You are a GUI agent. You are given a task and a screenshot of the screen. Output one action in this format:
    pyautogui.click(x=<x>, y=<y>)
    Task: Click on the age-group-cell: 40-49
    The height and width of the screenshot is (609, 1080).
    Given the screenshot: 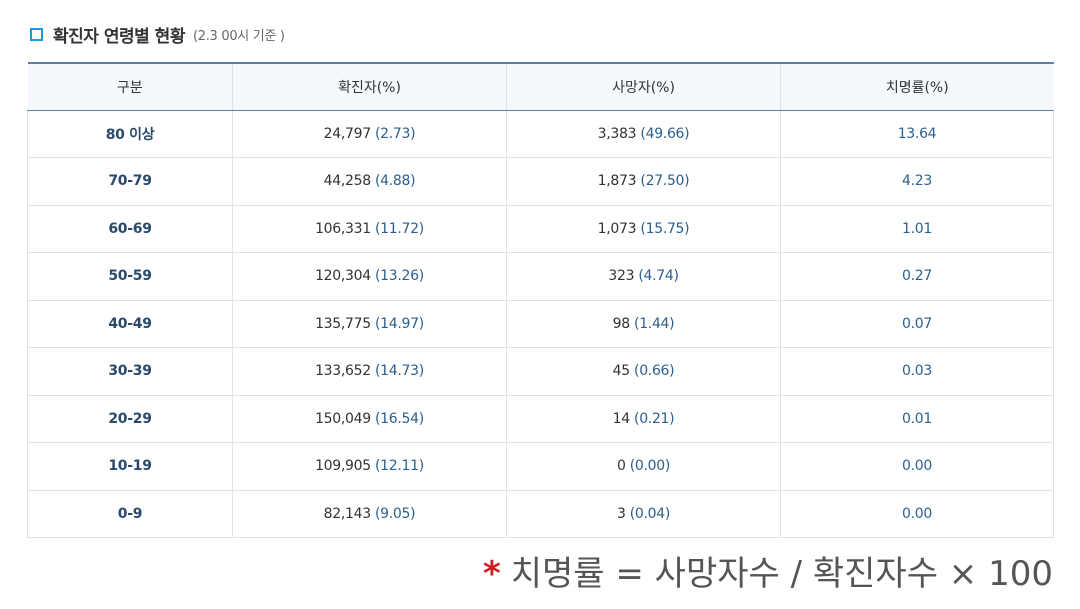 What is the action you would take?
    pyautogui.click(x=130, y=324)
    